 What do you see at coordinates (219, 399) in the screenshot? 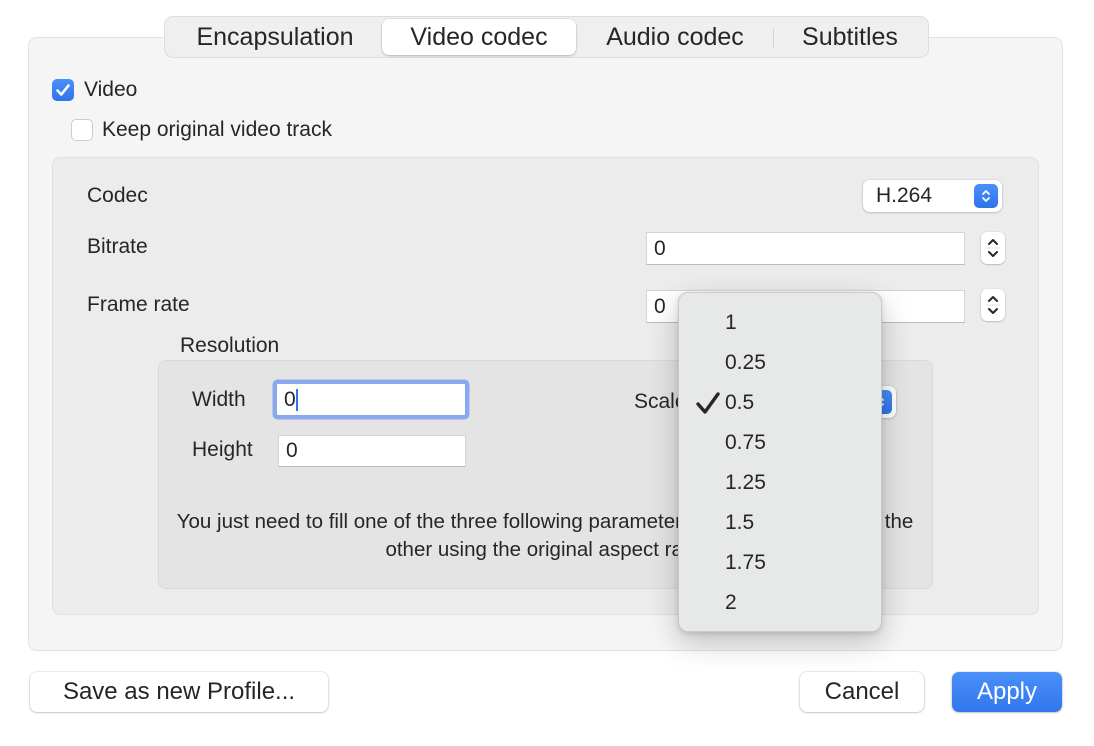
I see `width-label: Width` at bounding box center [219, 399].